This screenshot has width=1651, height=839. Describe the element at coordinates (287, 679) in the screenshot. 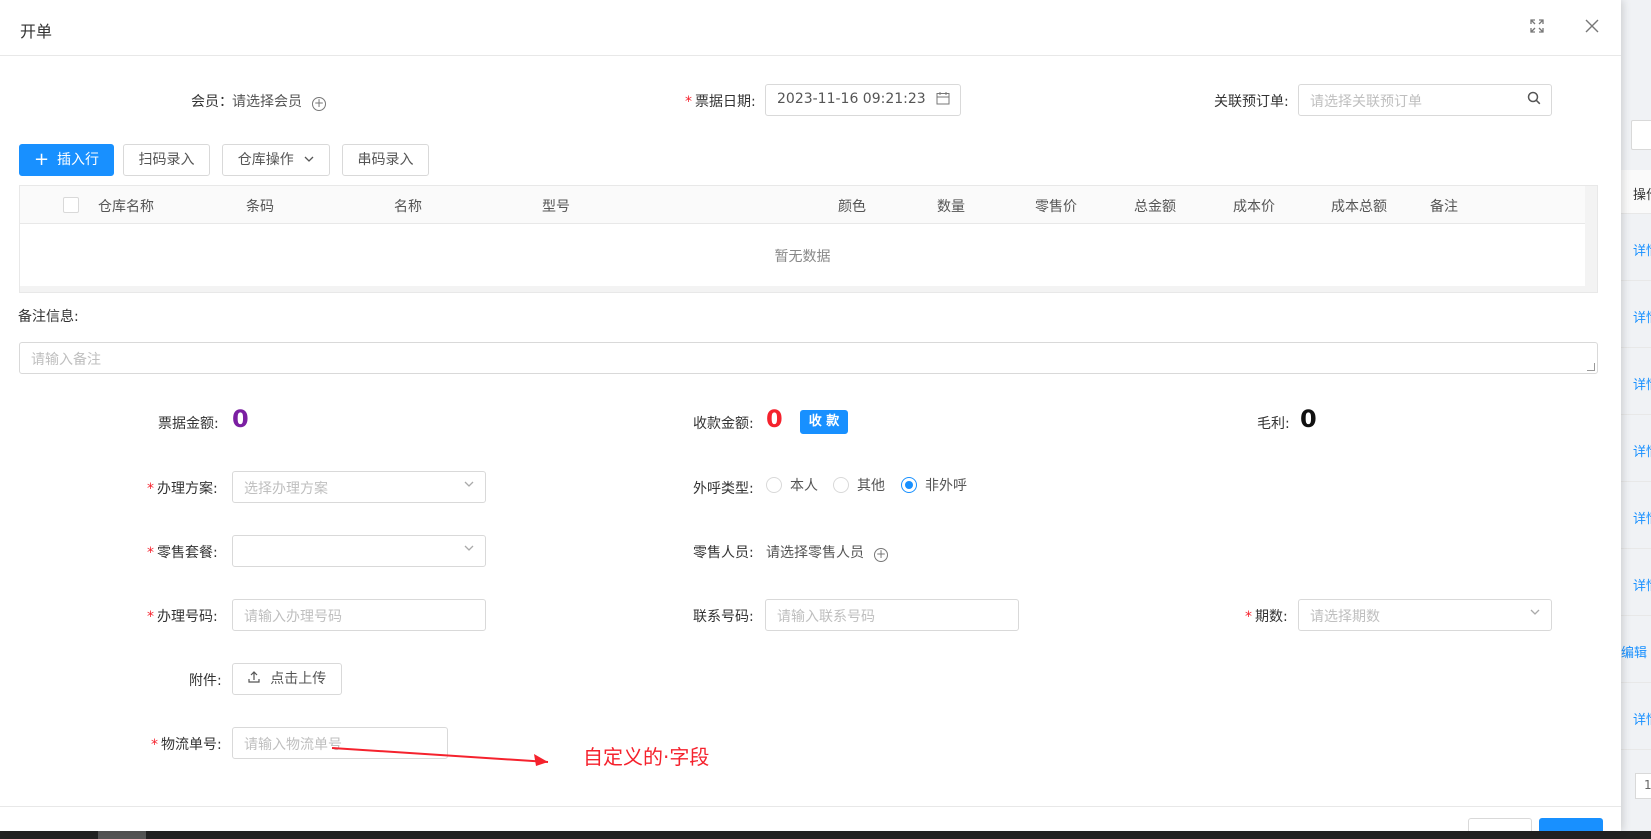

I see `upload-button: 点击上传` at that location.